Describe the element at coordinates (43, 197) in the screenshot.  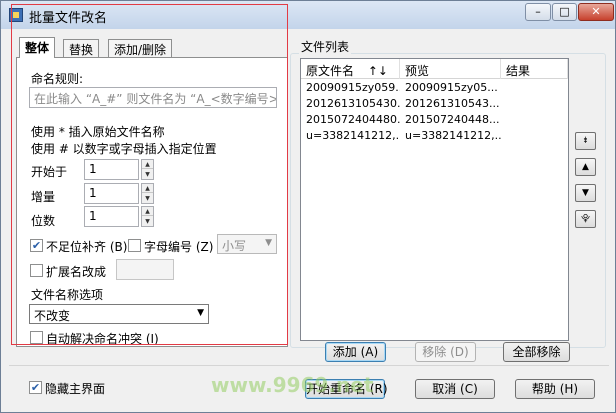
I see `step-label: 增量` at that location.